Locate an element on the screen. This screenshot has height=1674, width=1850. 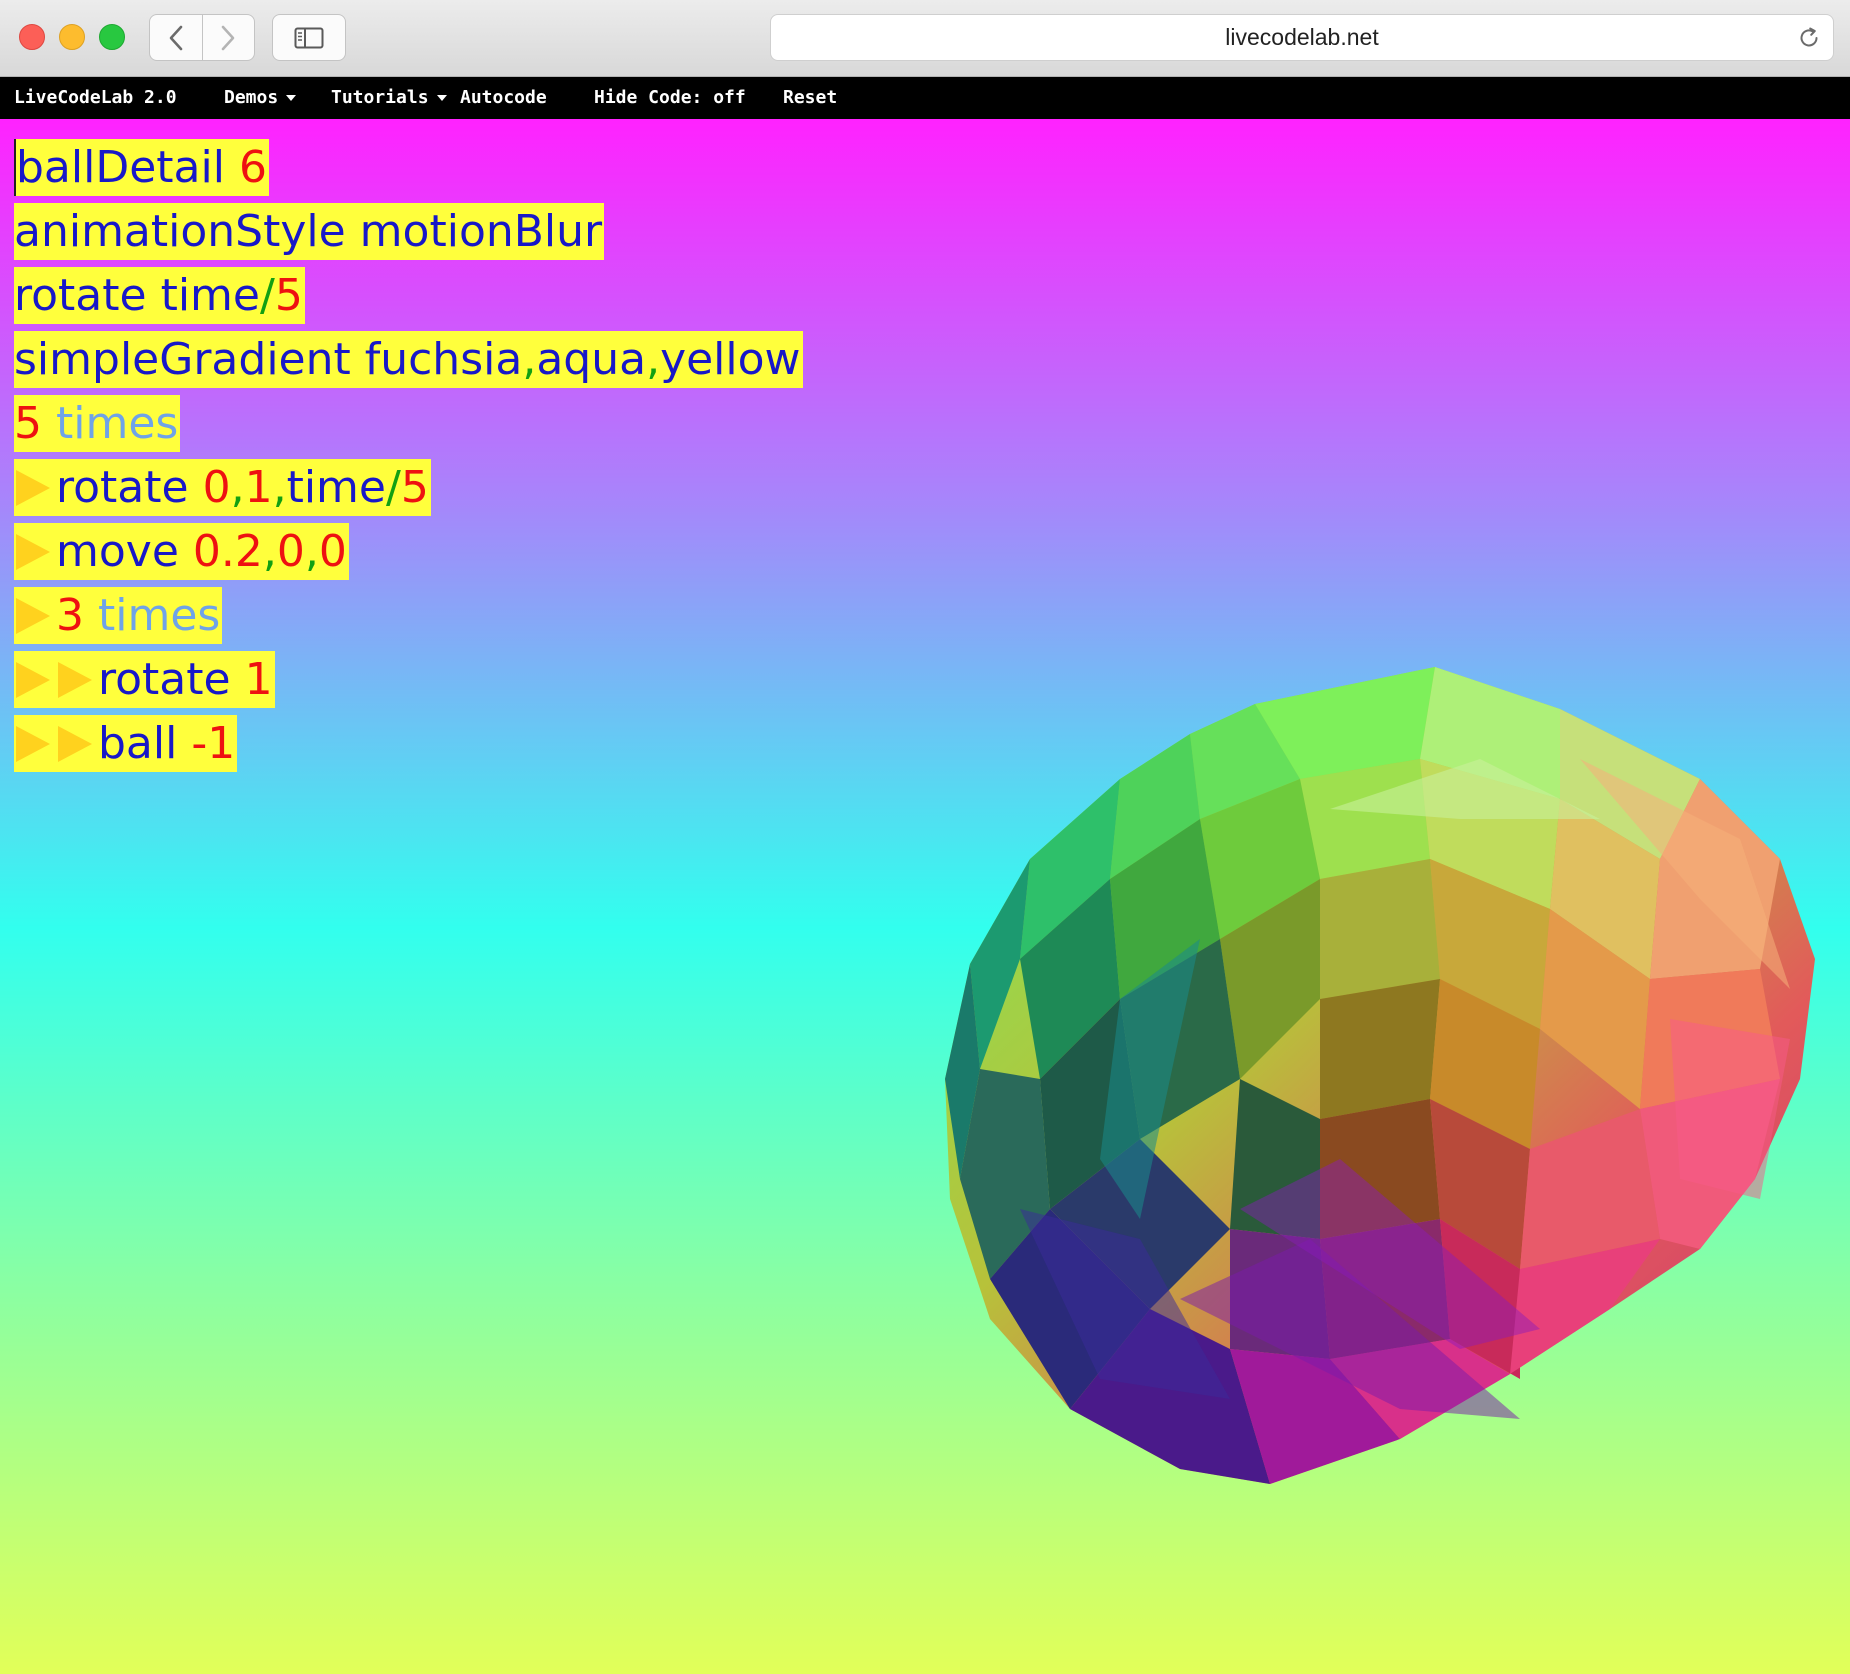
chevron-left-icon is located at coordinates (176, 37).